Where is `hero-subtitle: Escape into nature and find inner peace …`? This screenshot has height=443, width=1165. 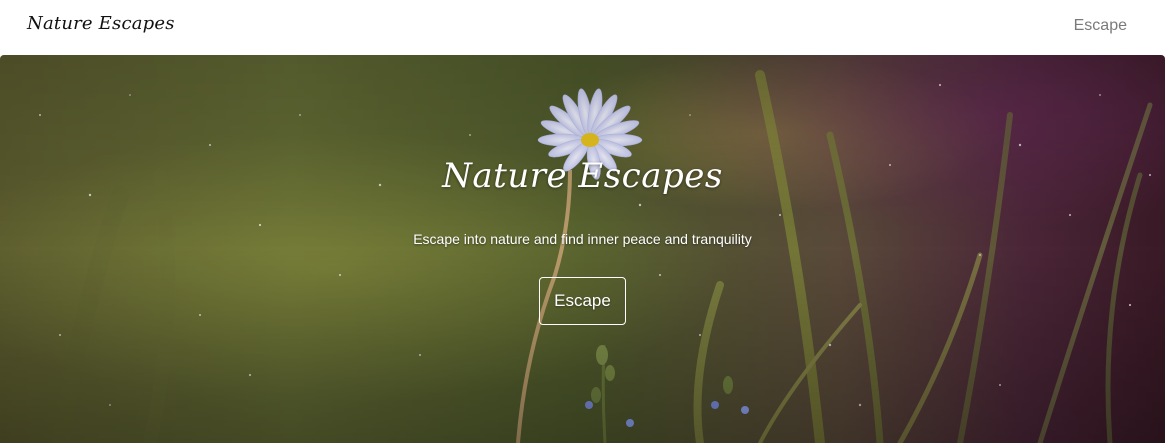
hero-subtitle: Escape into nature and find inner peace … is located at coordinates (582, 239).